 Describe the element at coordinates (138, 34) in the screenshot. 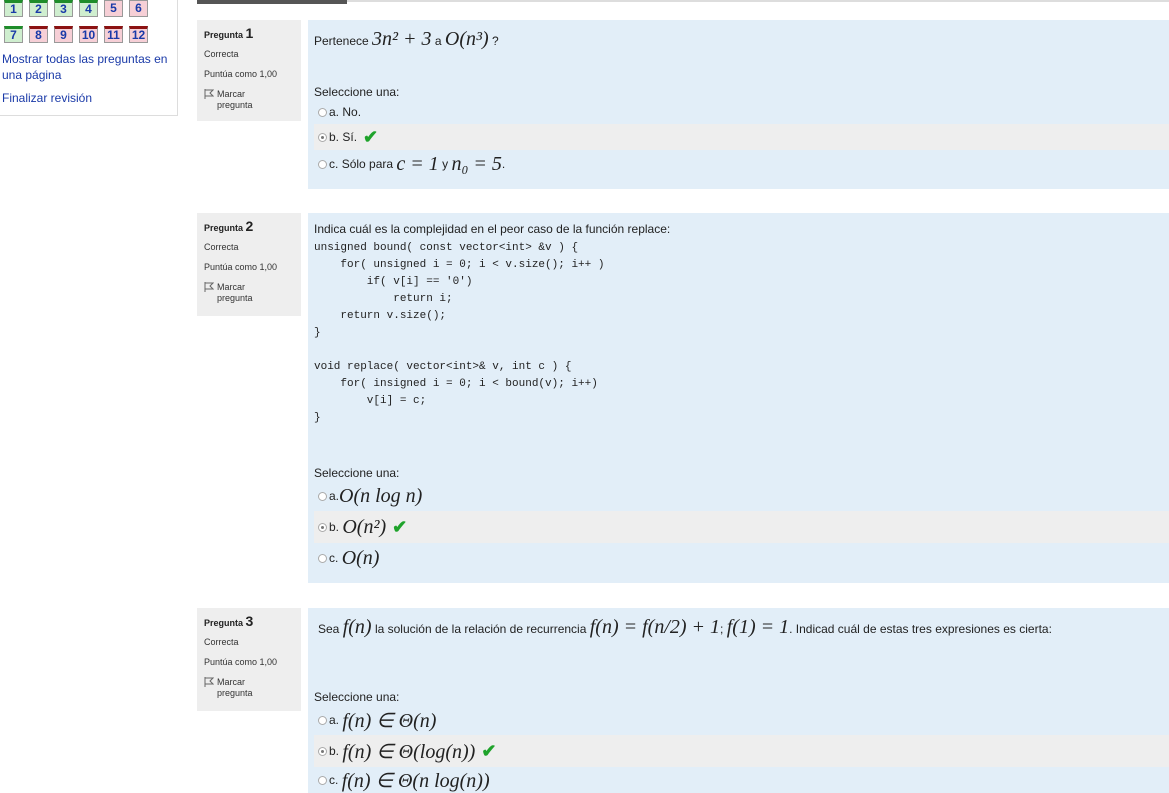

I see `nav-question-12-button: 12` at that location.